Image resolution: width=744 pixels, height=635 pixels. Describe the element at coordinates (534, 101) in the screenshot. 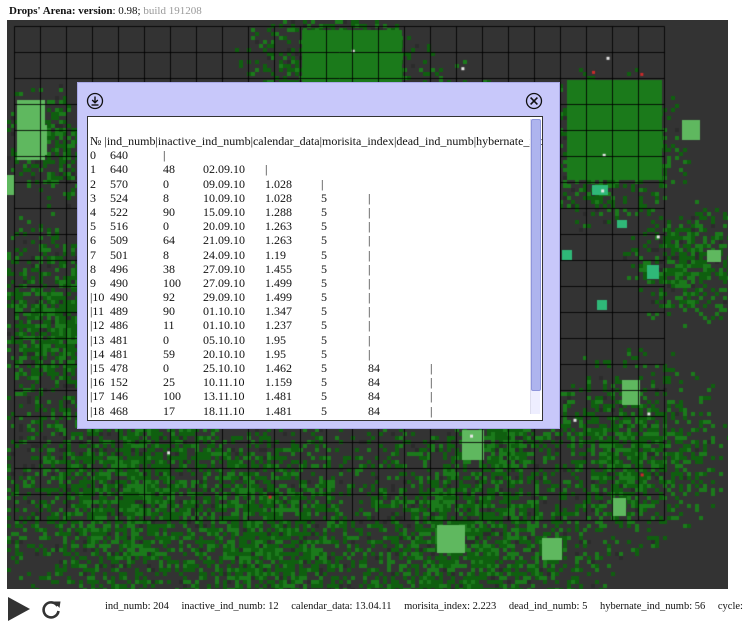

I see `close-icon` at that location.